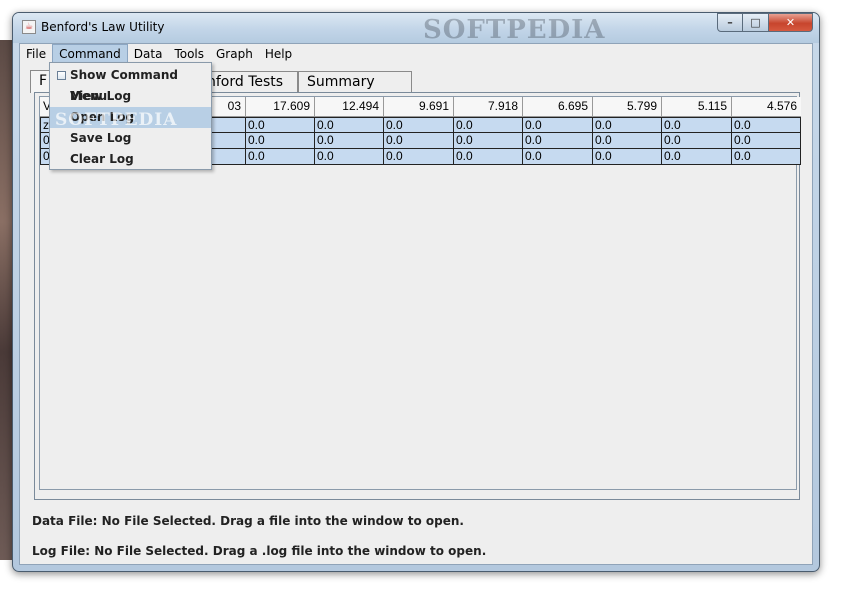 The image size is (842, 592). Describe the element at coordinates (61, 75) in the screenshot. I see `checkbox-icon` at that location.